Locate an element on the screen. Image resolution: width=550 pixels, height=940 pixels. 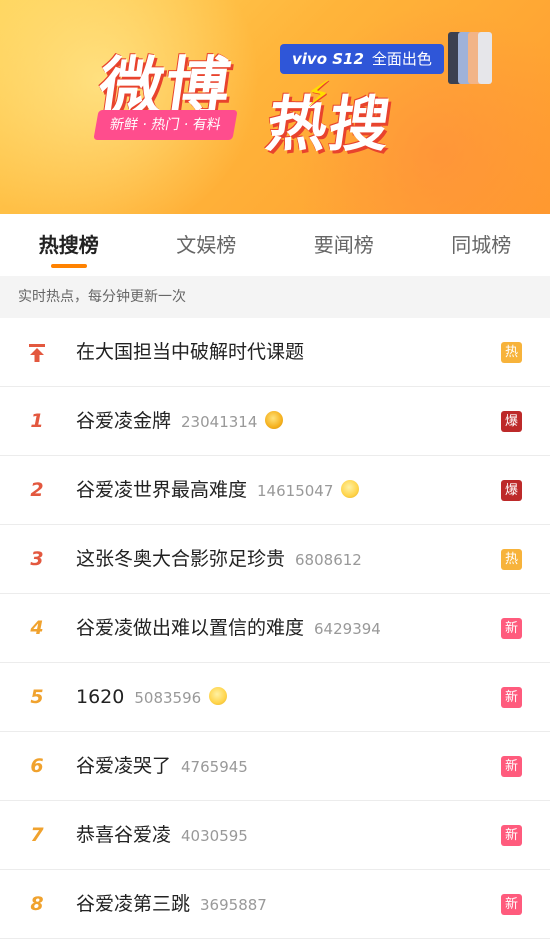
list-item: 4 谷爱凌做出难以置信的难度 6429394 新 is located at coordinates (275, 628).